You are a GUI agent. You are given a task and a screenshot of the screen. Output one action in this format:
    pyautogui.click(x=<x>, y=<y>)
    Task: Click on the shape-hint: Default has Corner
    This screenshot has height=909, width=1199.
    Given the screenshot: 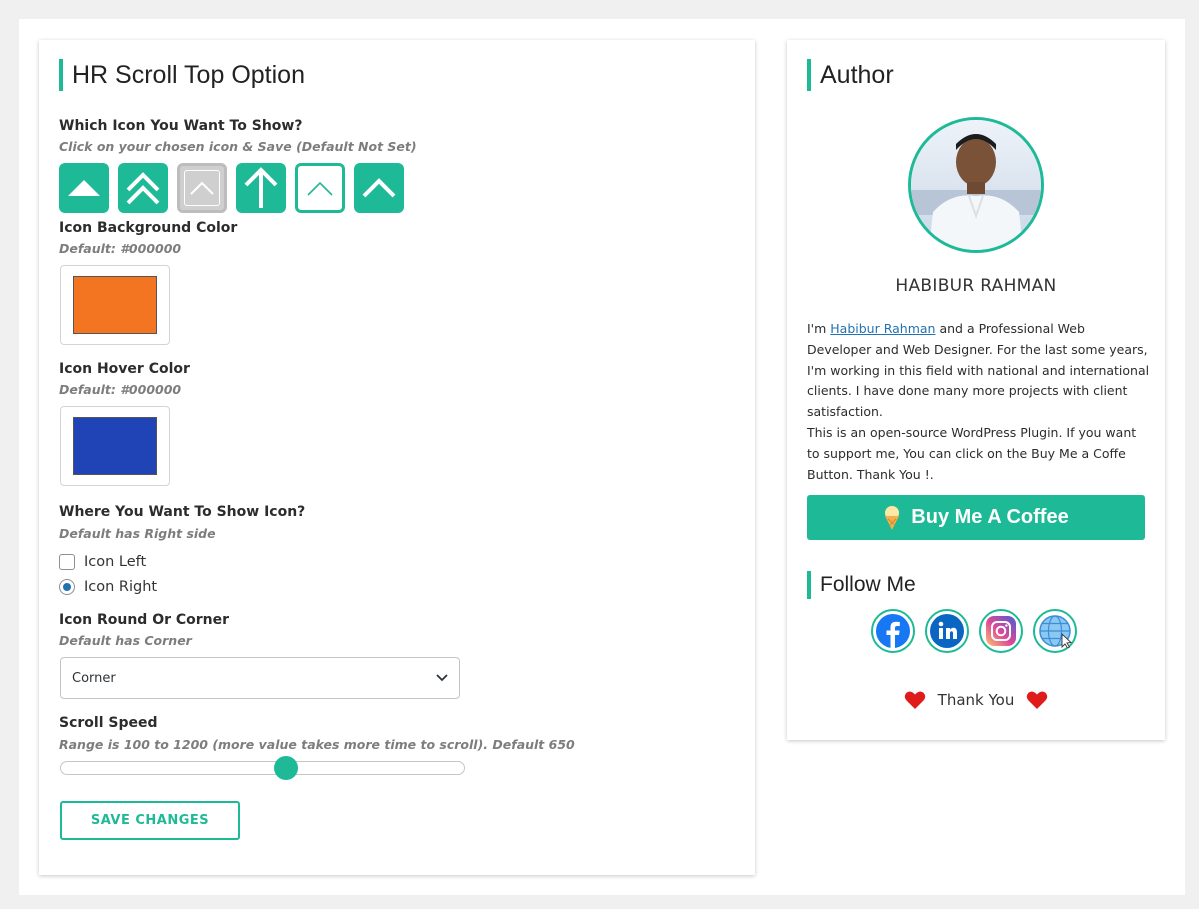 What is the action you would take?
    pyautogui.click(x=125, y=640)
    